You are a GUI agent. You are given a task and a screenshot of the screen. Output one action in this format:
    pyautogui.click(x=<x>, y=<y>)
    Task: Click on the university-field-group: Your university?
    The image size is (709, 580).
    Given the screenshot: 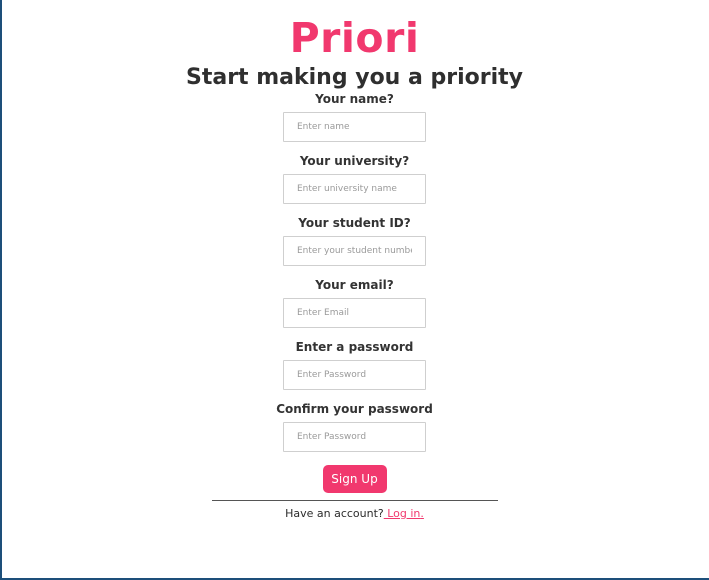 What is the action you would take?
    pyautogui.click(x=354, y=179)
    